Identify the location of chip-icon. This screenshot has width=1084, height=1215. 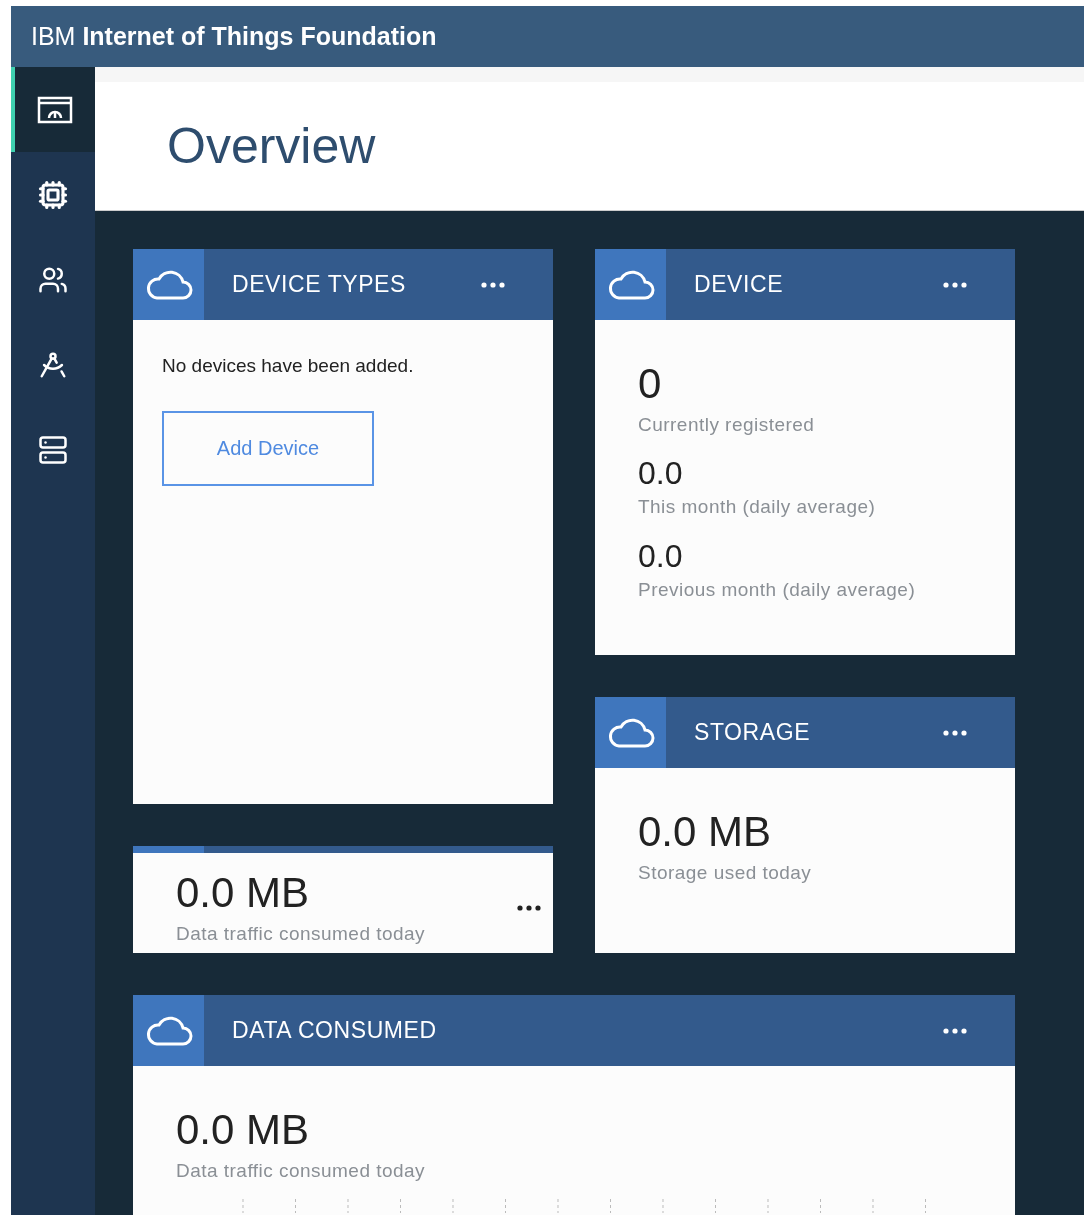
(53, 194).